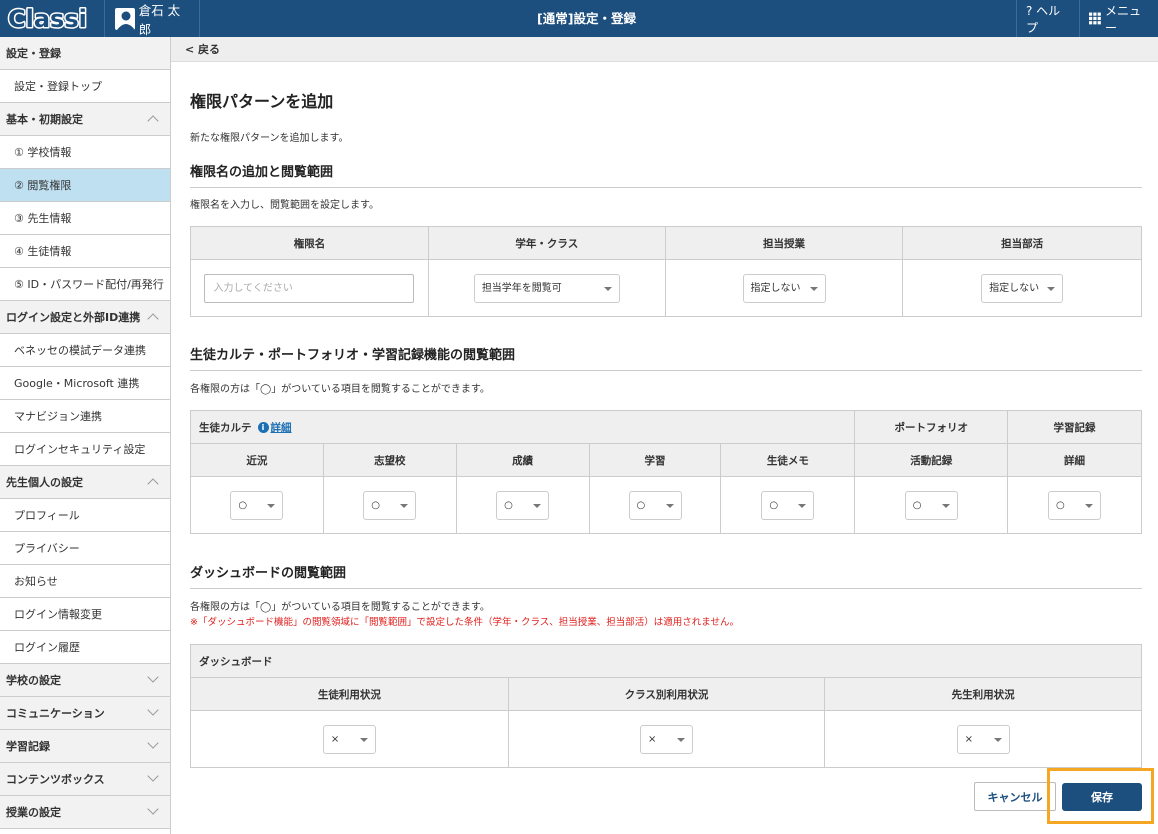 The width and height of the screenshot is (1158, 834). Describe the element at coordinates (159, 19) in the screenshot. I see `user-name: 倉石 太郎` at that location.